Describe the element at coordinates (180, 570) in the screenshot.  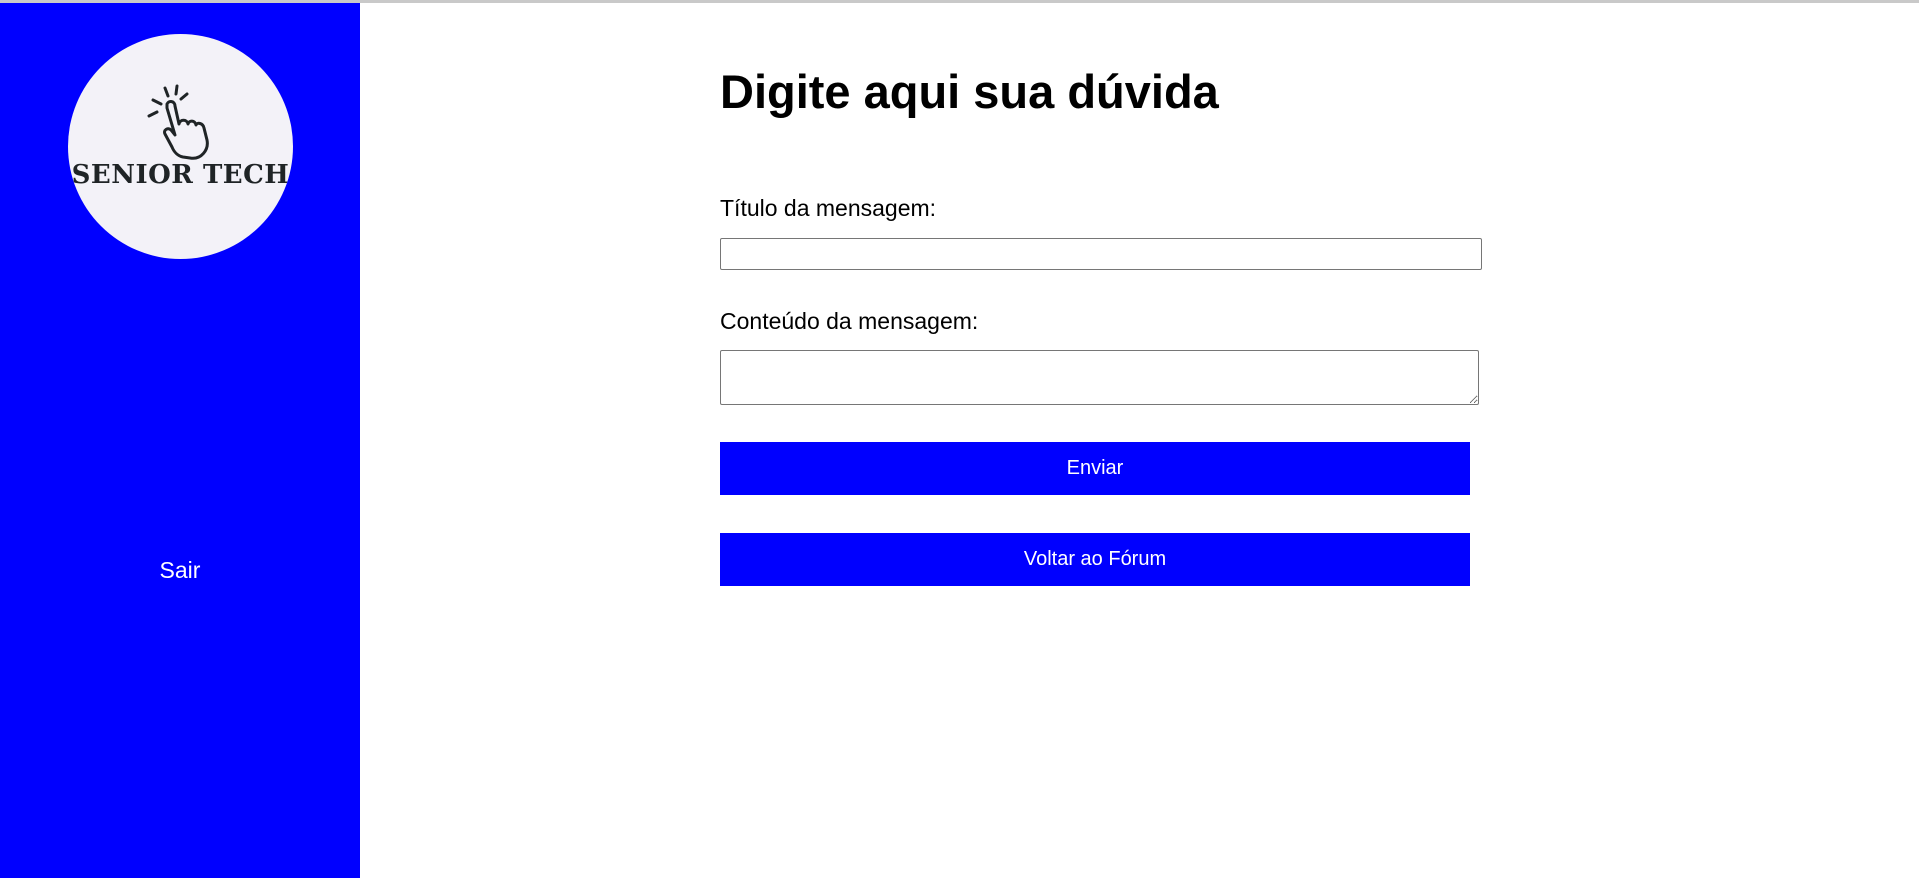
I see `sidebar-item-sair: Sair` at that location.